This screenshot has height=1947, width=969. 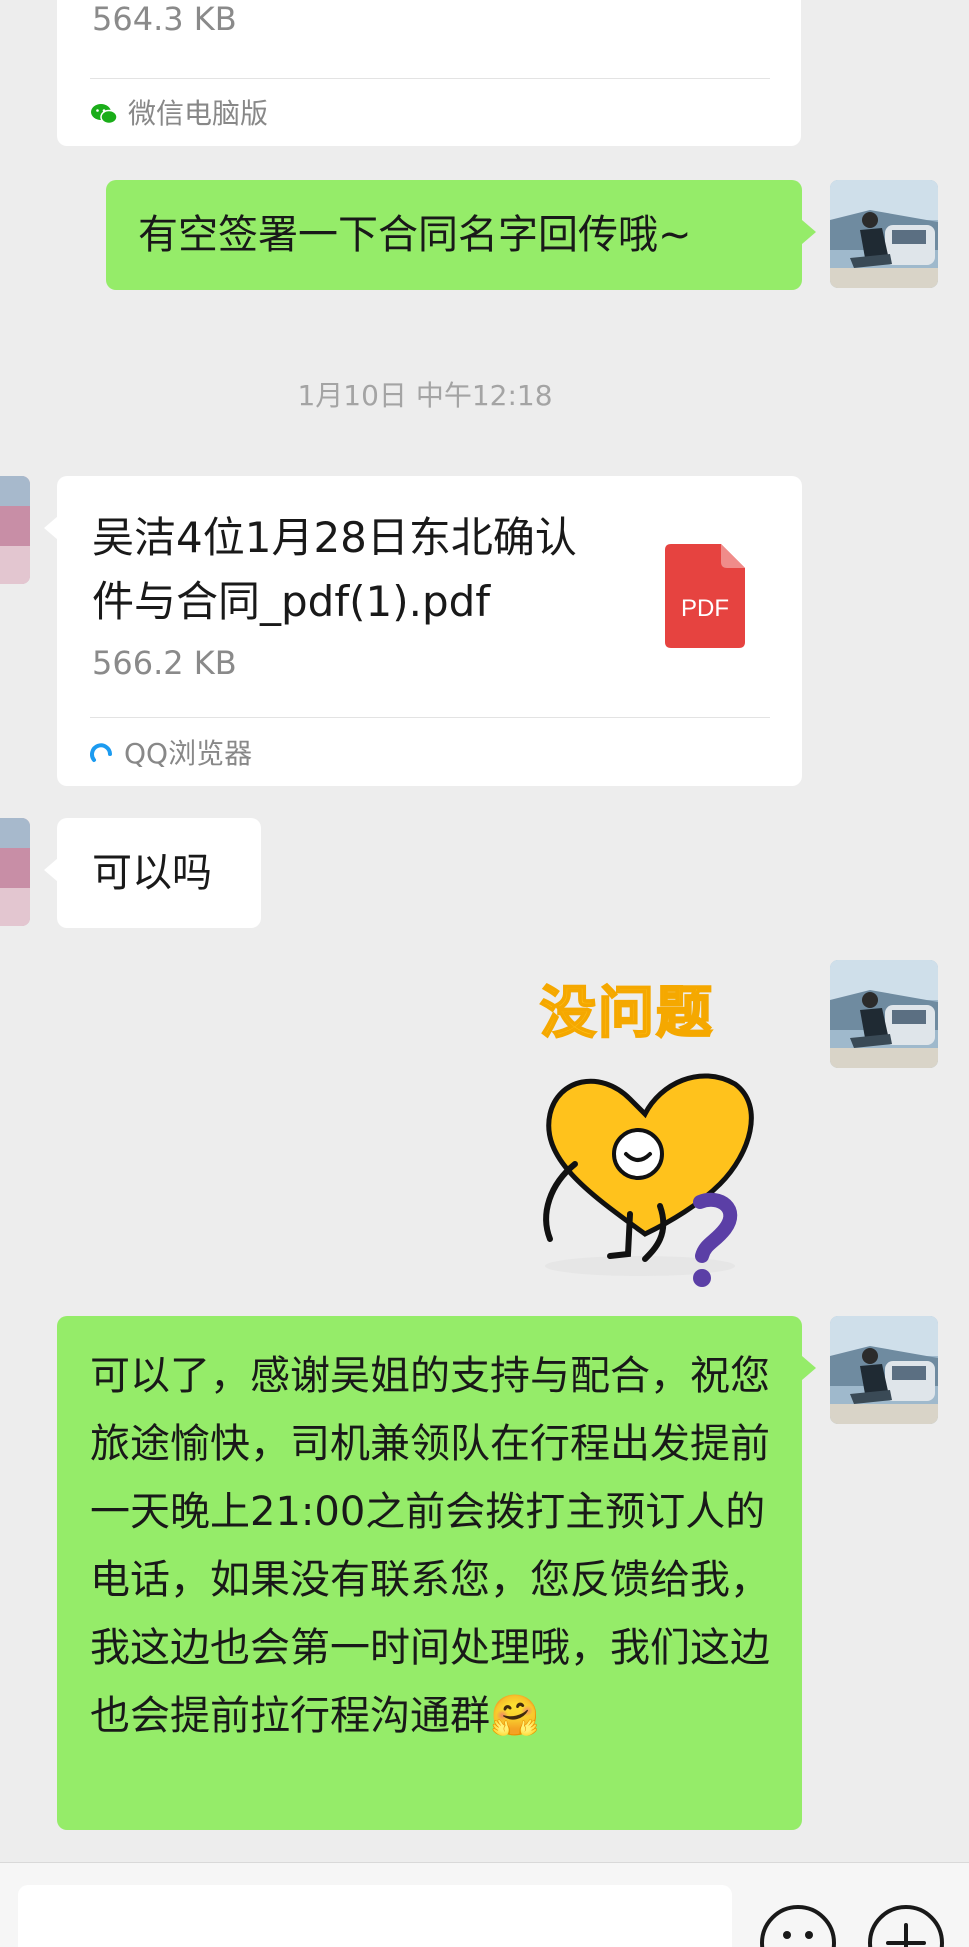 I want to click on file-card-previous: 564.3 KB 微信电脑版, so click(x=429, y=73).